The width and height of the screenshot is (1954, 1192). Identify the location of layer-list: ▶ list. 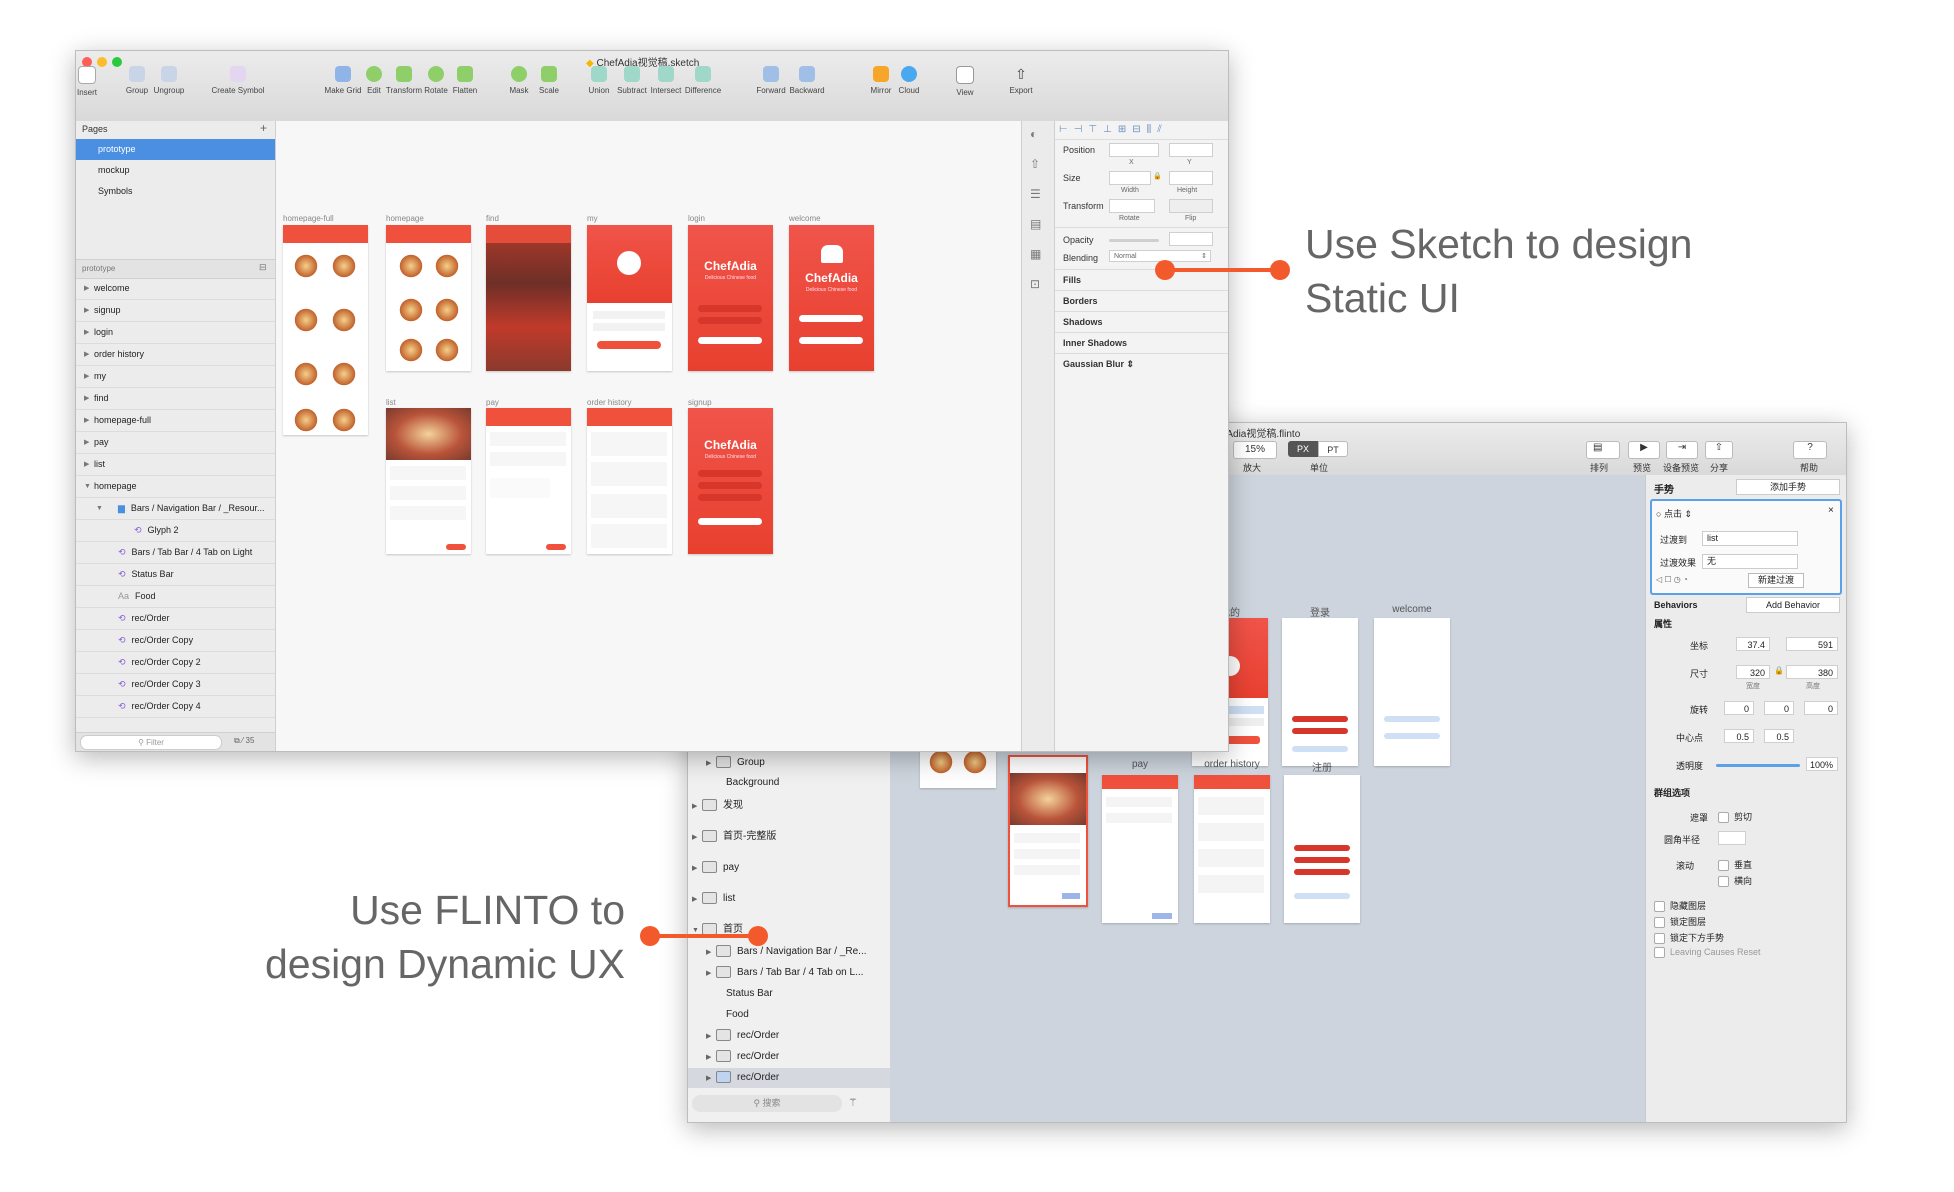
(175, 465).